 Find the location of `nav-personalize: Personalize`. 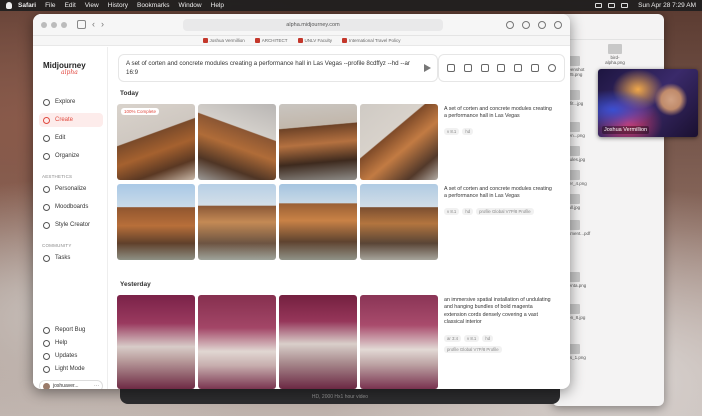

nav-personalize: Personalize is located at coordinates (71, 189).